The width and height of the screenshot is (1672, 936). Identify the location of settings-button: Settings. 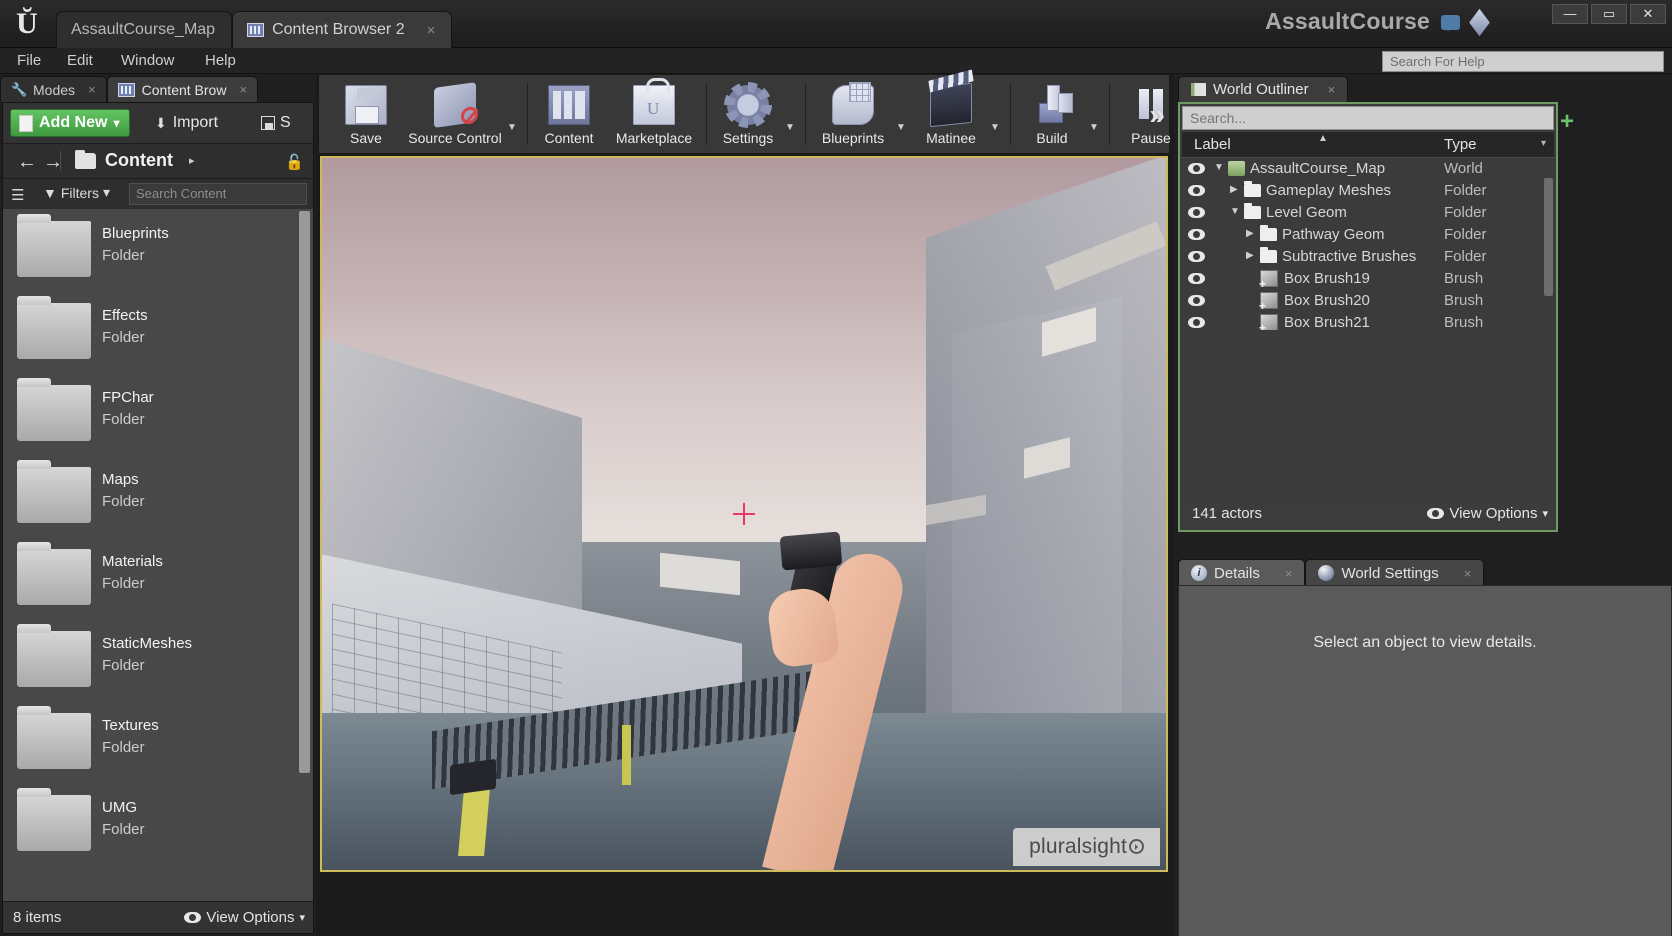
(748, 114).